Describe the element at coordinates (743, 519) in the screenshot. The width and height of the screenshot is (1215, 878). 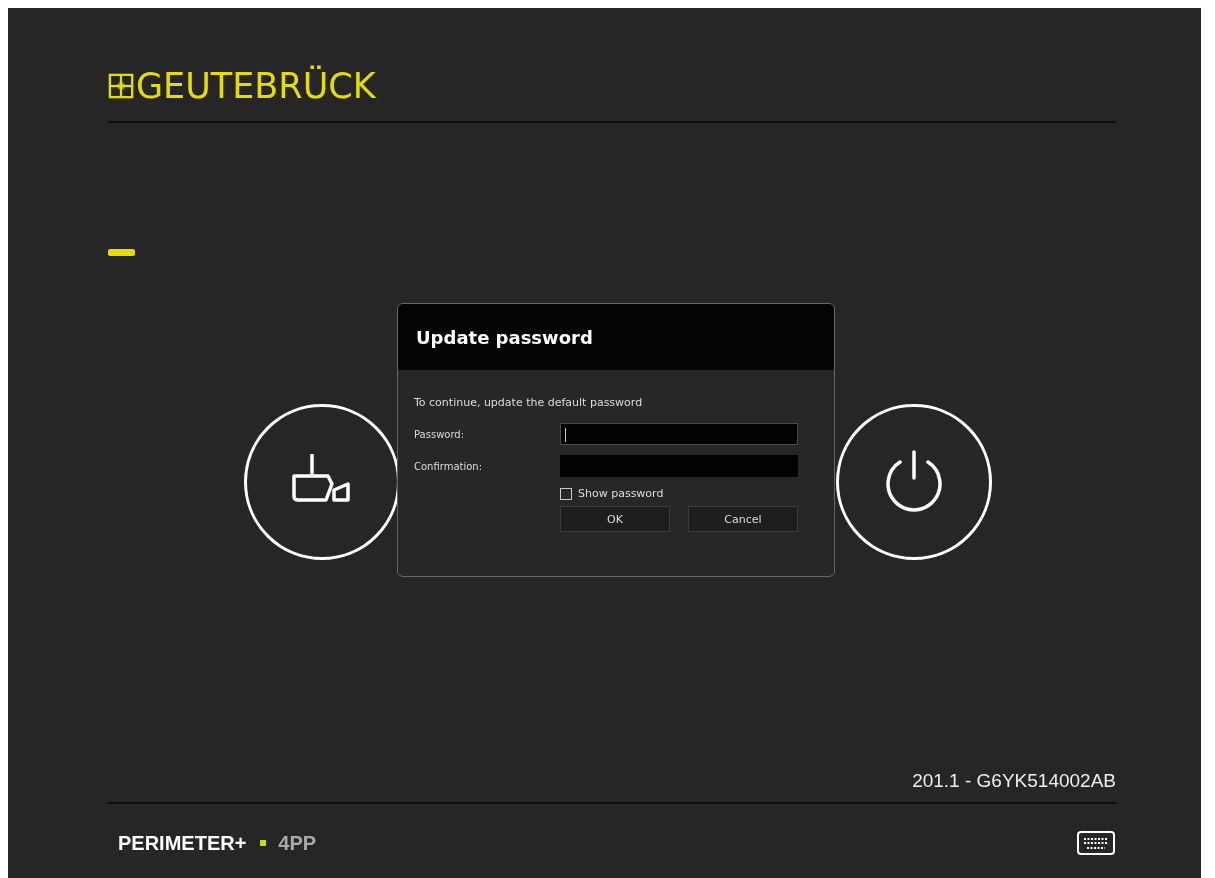
I see `cancel-button: Cancel` at that location.